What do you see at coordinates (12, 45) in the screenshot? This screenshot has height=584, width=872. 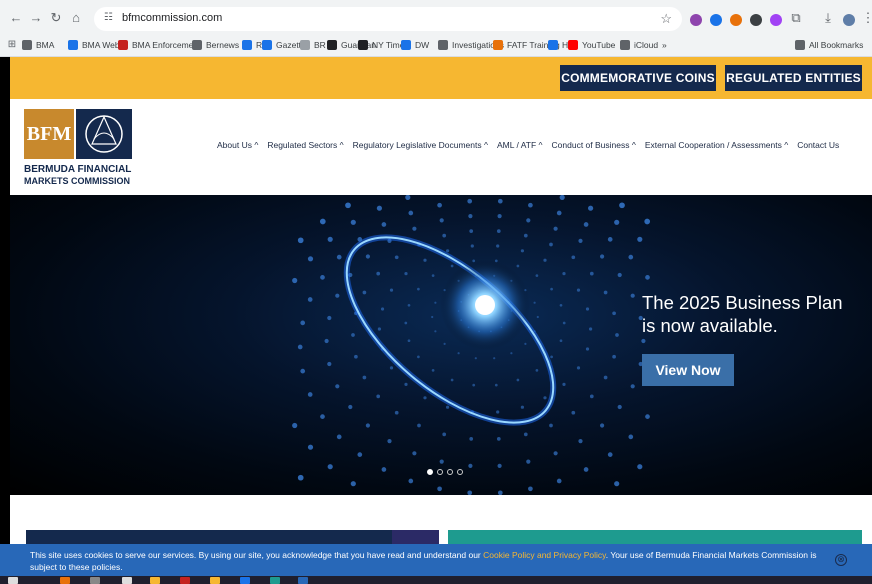 I see `apps-grid-icon: ⊞` at bounding box center [12, 45].